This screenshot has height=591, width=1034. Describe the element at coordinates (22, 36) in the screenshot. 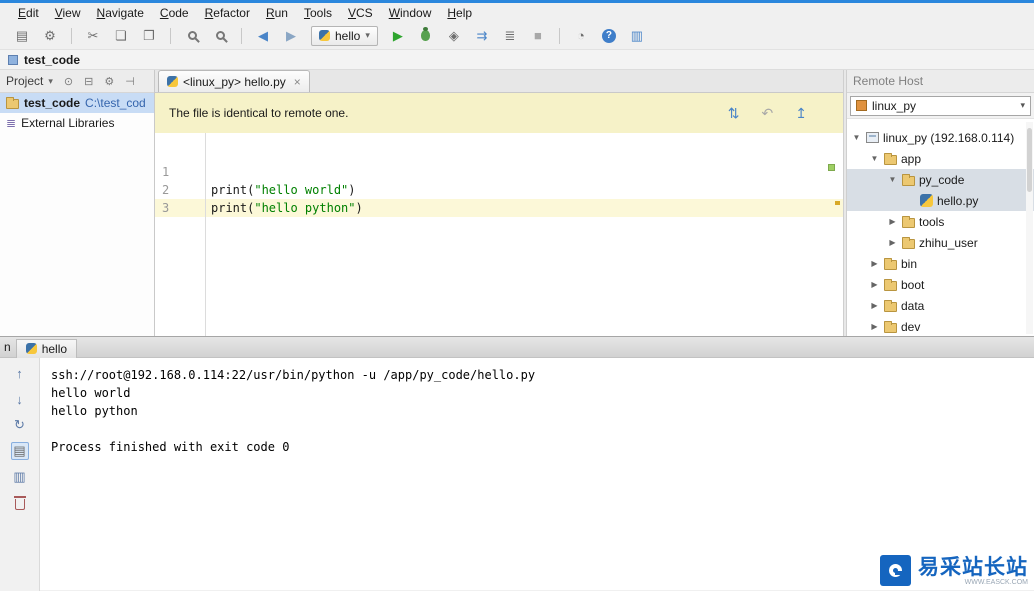

I see `save-all-icon: ▤` at that location.